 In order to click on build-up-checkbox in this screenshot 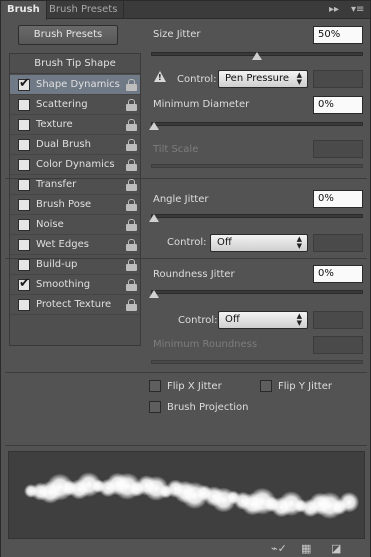, I will do `click(24, 265)`.